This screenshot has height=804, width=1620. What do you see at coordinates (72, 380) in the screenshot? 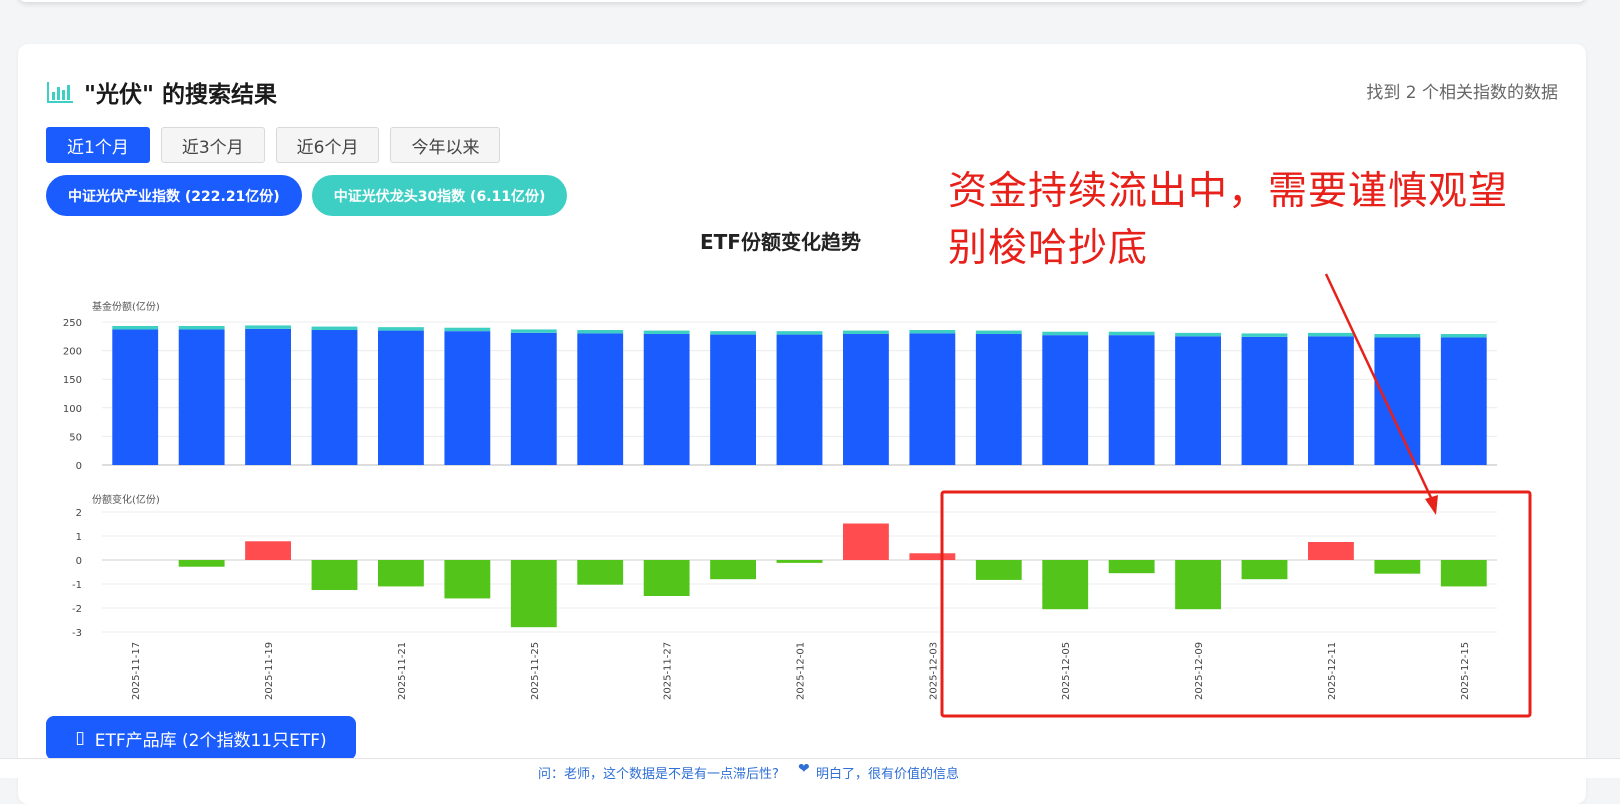
I see `top-y-tick-label: 150` at bounding box center [72, 380].